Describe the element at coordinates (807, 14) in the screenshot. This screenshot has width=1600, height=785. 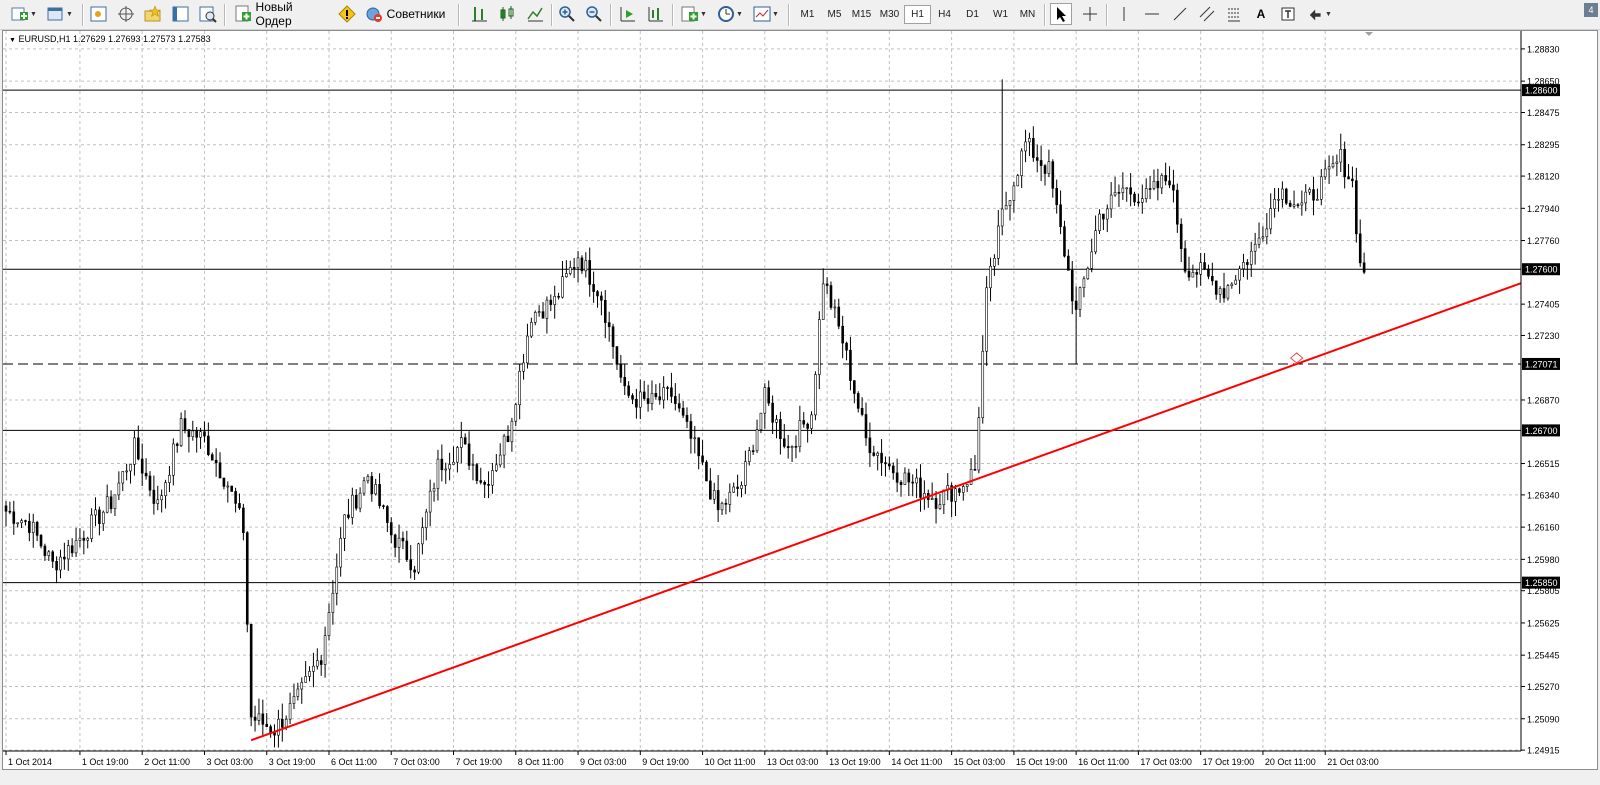
I see `timeframe-m1: M1` at that location.